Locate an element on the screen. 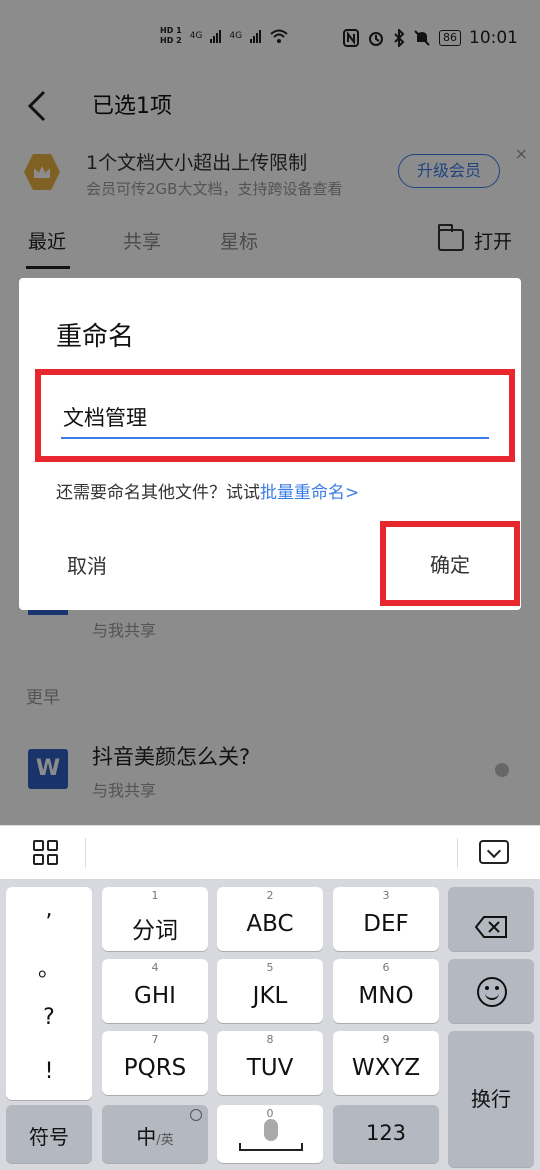 The width and height of the screenshot is (540, 1170). numeric-label: 123 is located at coordinates (386, 1133).